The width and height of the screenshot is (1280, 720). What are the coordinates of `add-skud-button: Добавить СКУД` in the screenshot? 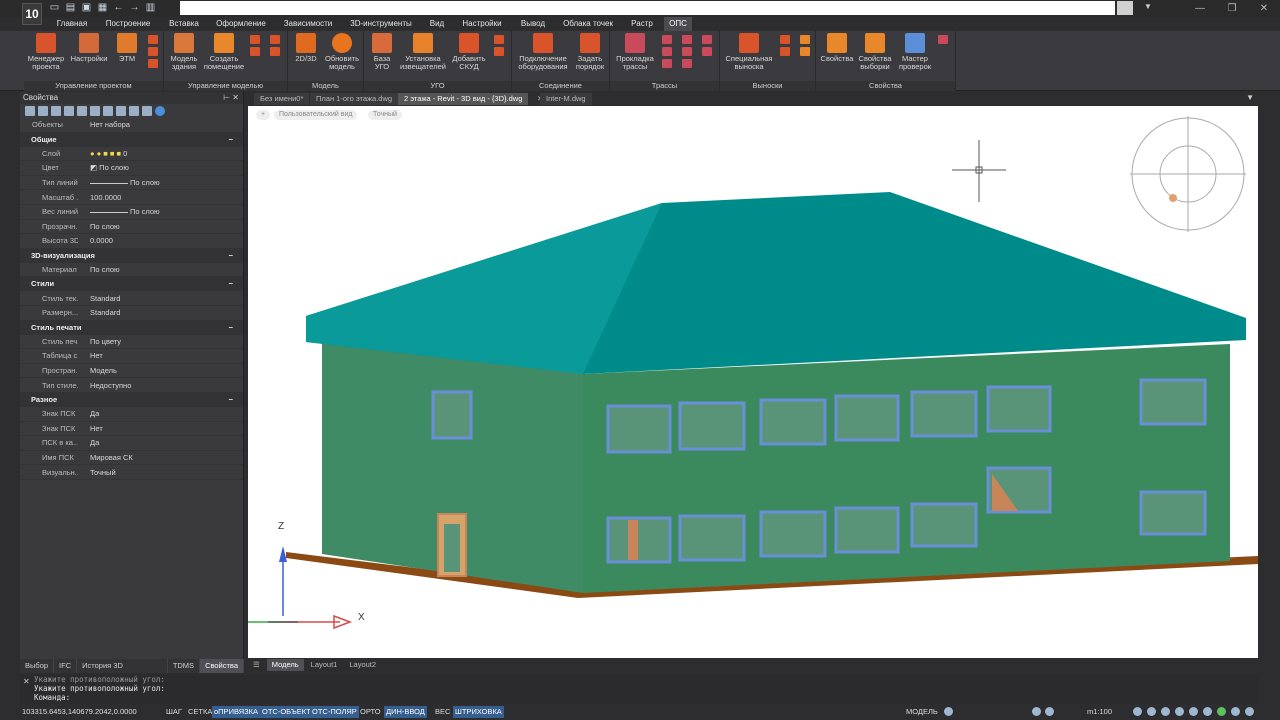 It's located at (469, 52).